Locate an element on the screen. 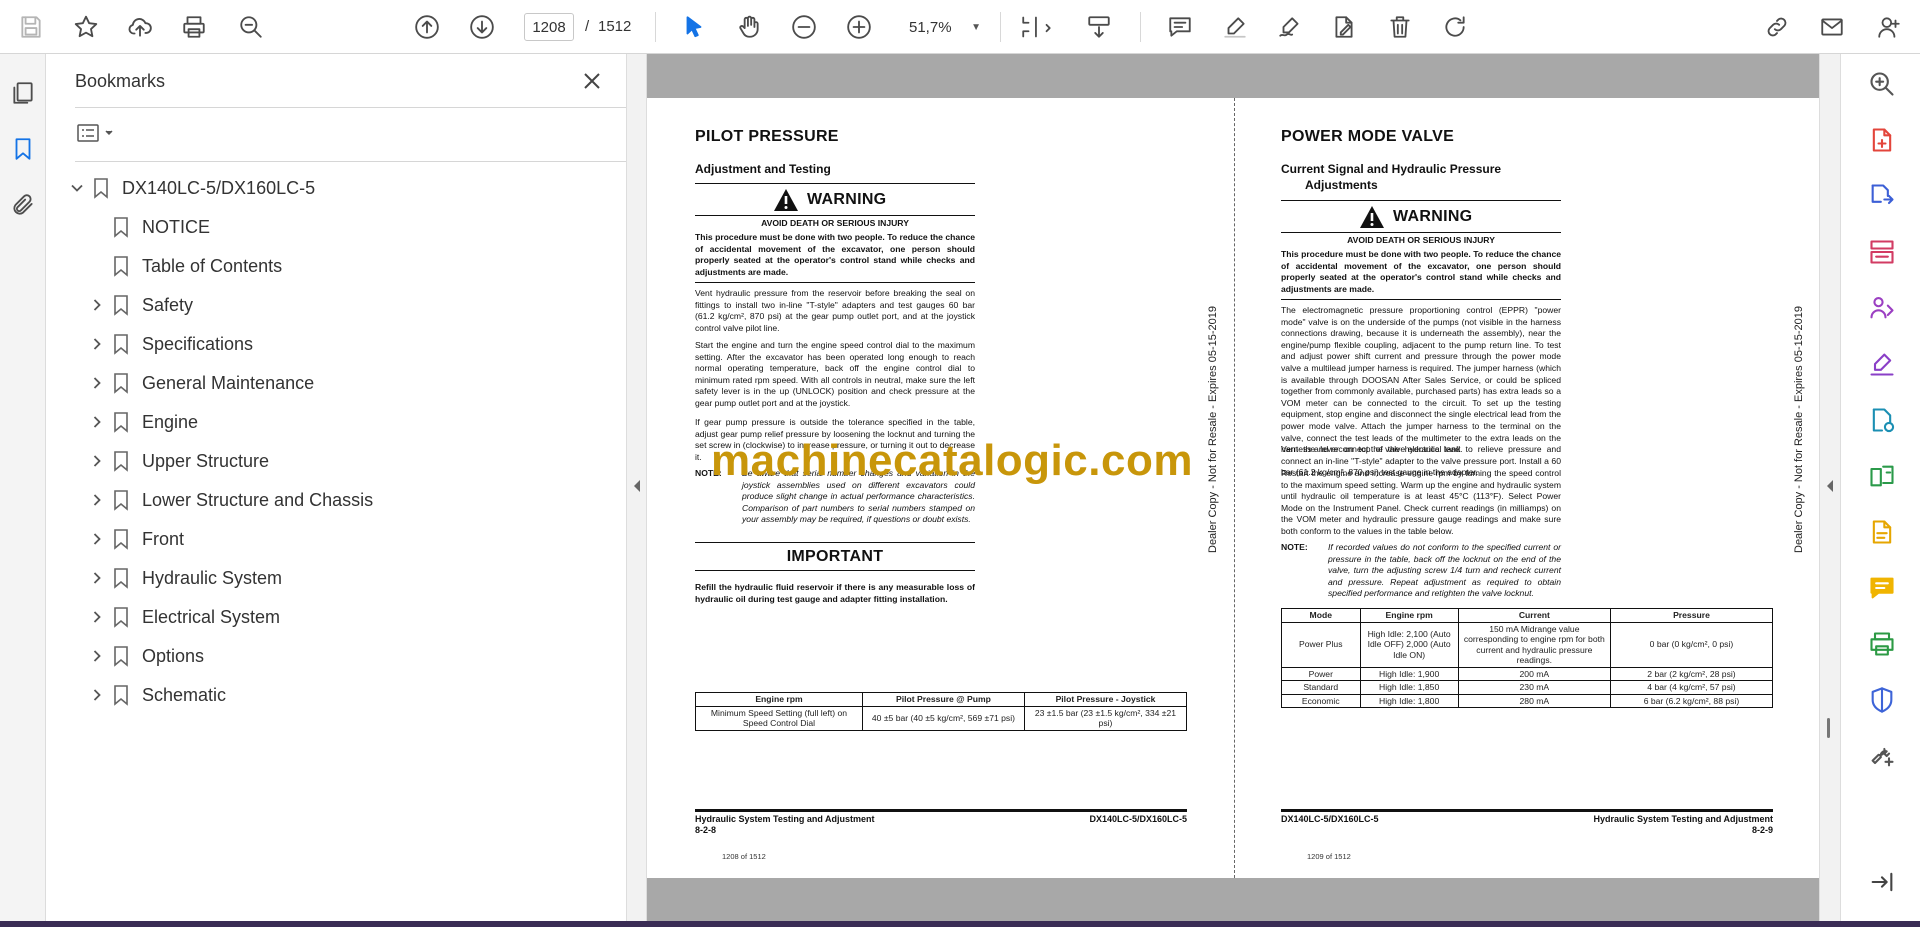 The width and height of the screenshot is (1920, 927). bookmark-item: Electrical System is located at coordinates (185, 617).